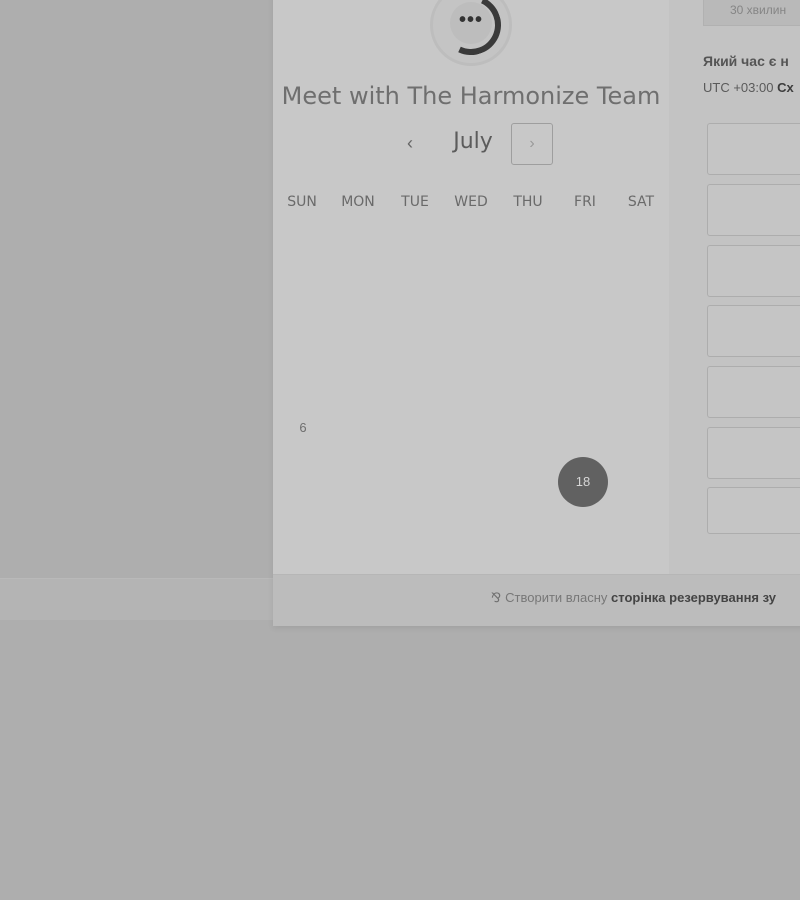 Image resolution: width=800 pixels, height=900 pixels. I want to click on weekday-tue: TUE, so click(415, 202).